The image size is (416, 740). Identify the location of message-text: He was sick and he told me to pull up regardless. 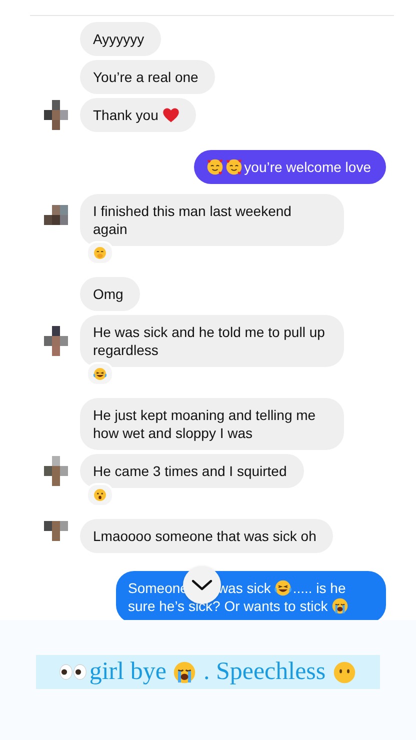
(209, 341).